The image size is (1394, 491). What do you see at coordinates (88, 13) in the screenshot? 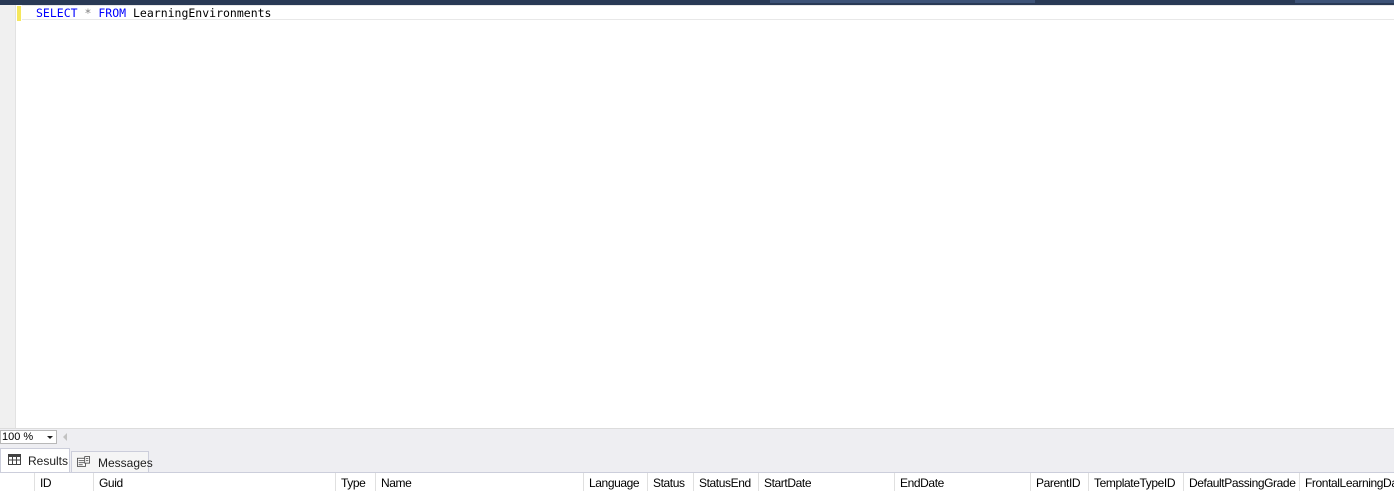
I see `operator-star: *` at bounding box center [88, 13].